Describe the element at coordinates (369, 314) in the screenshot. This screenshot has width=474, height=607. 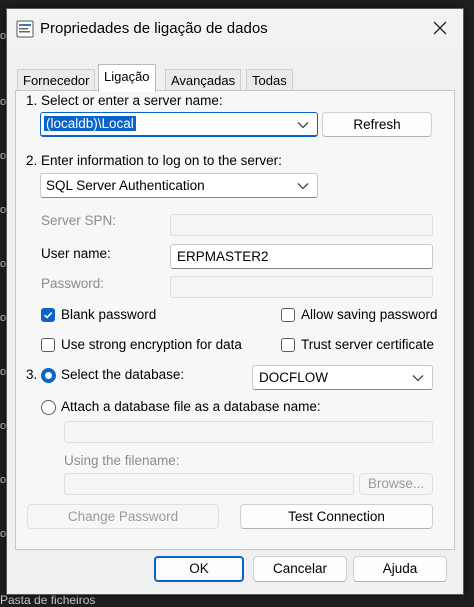
I see `allow-saving-password-label: Allow saving password` at that location.